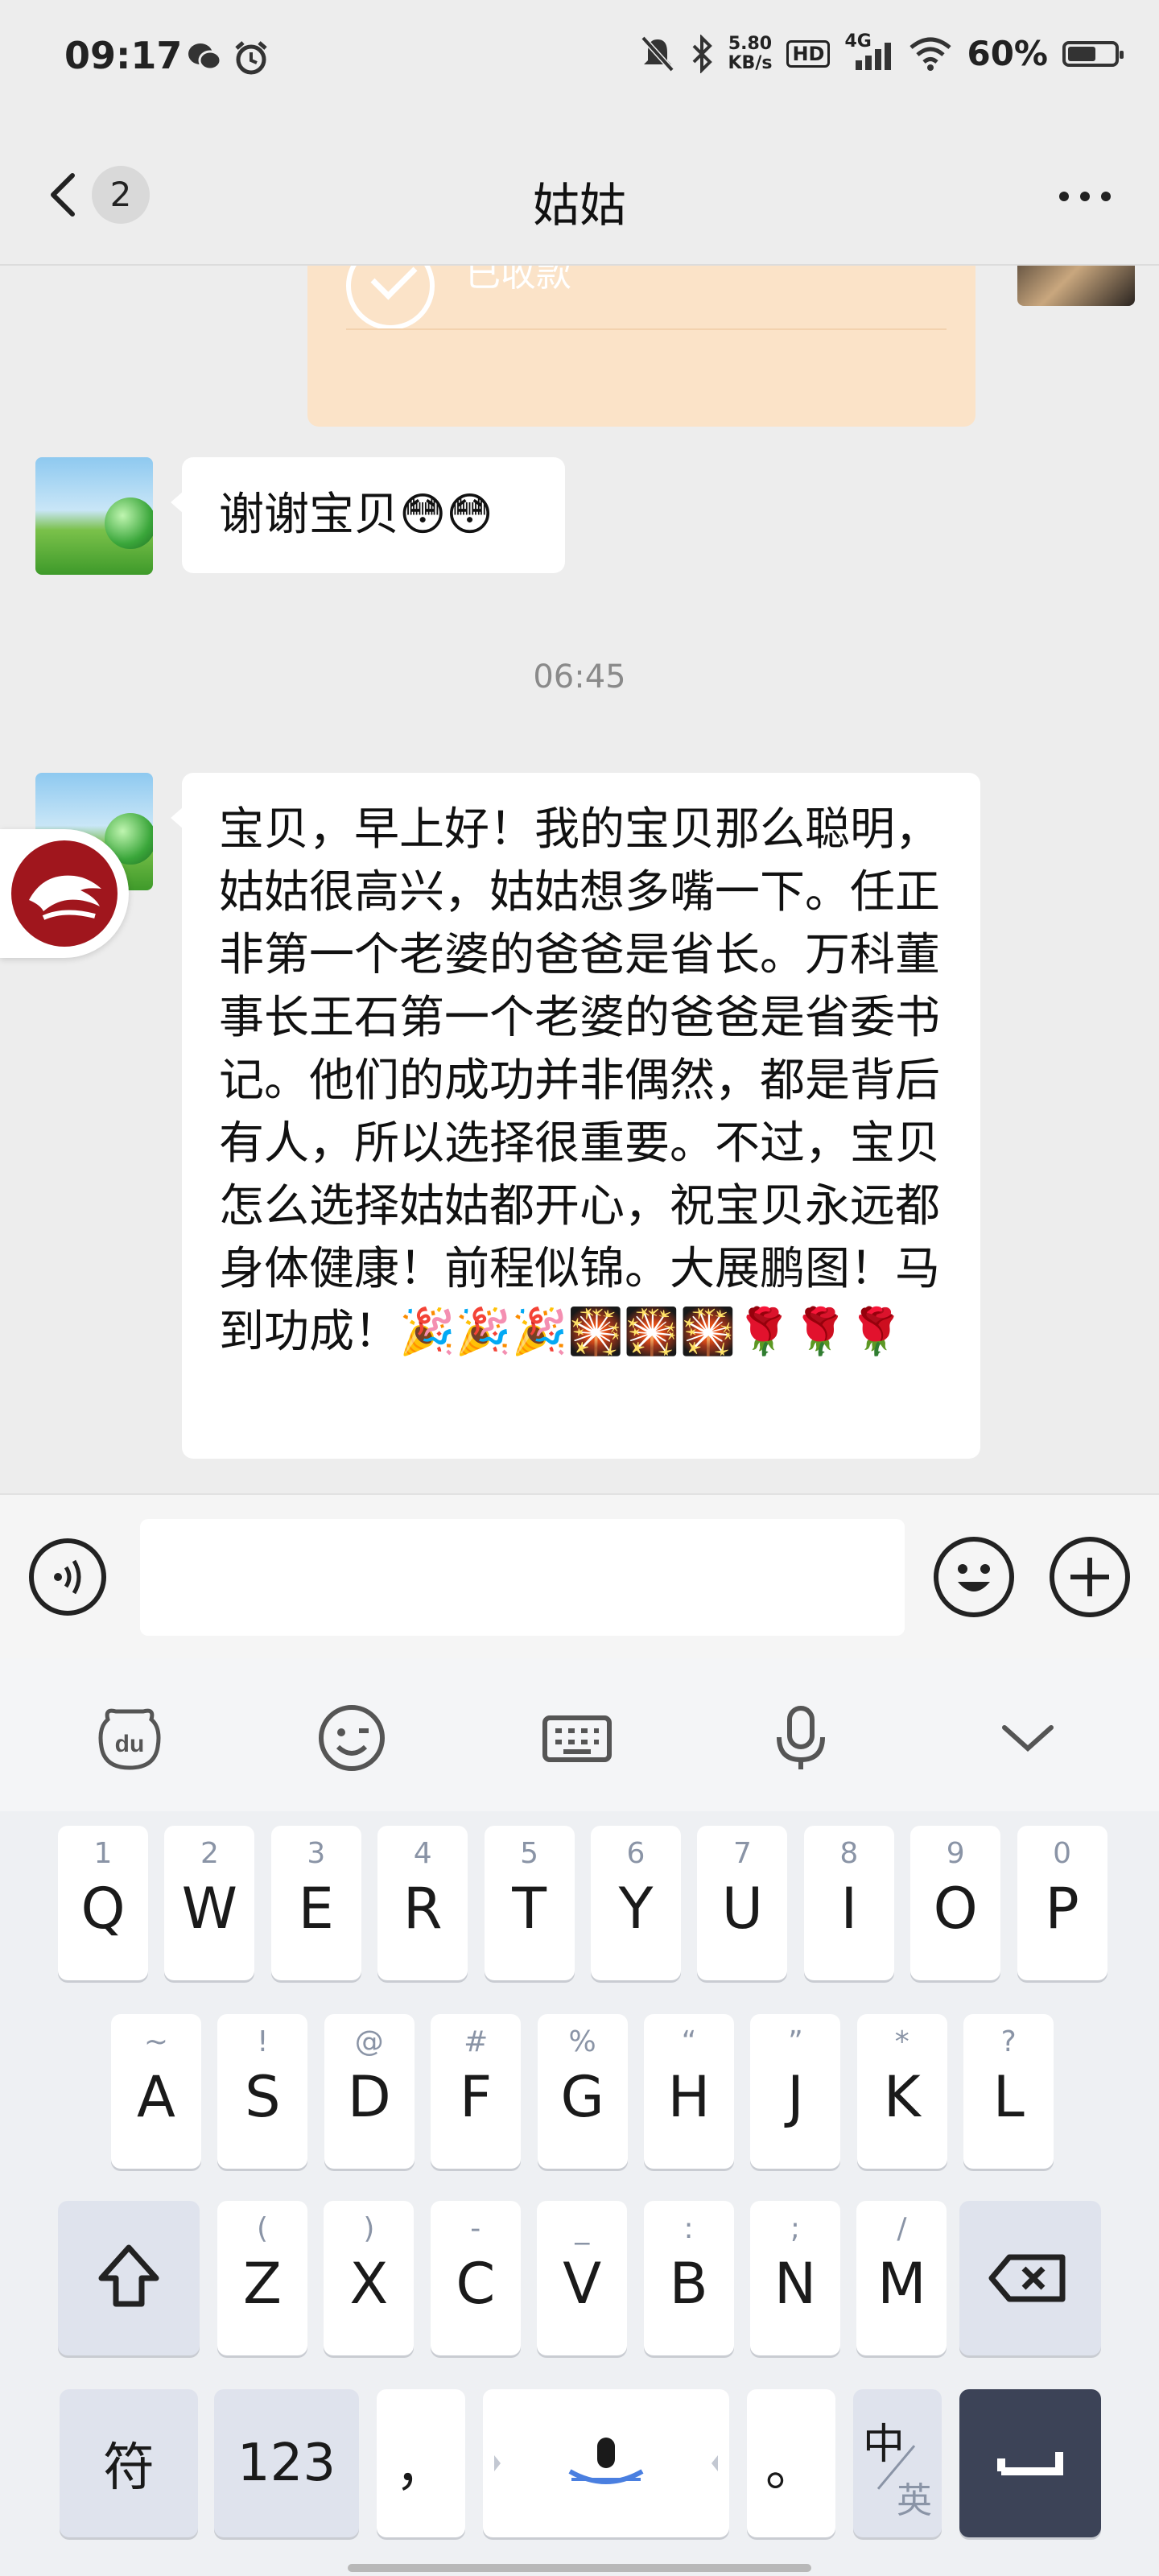 The height and width of the screenshot is (2576, 1159). I want to click on emoji-icon, so click(974, 1577).